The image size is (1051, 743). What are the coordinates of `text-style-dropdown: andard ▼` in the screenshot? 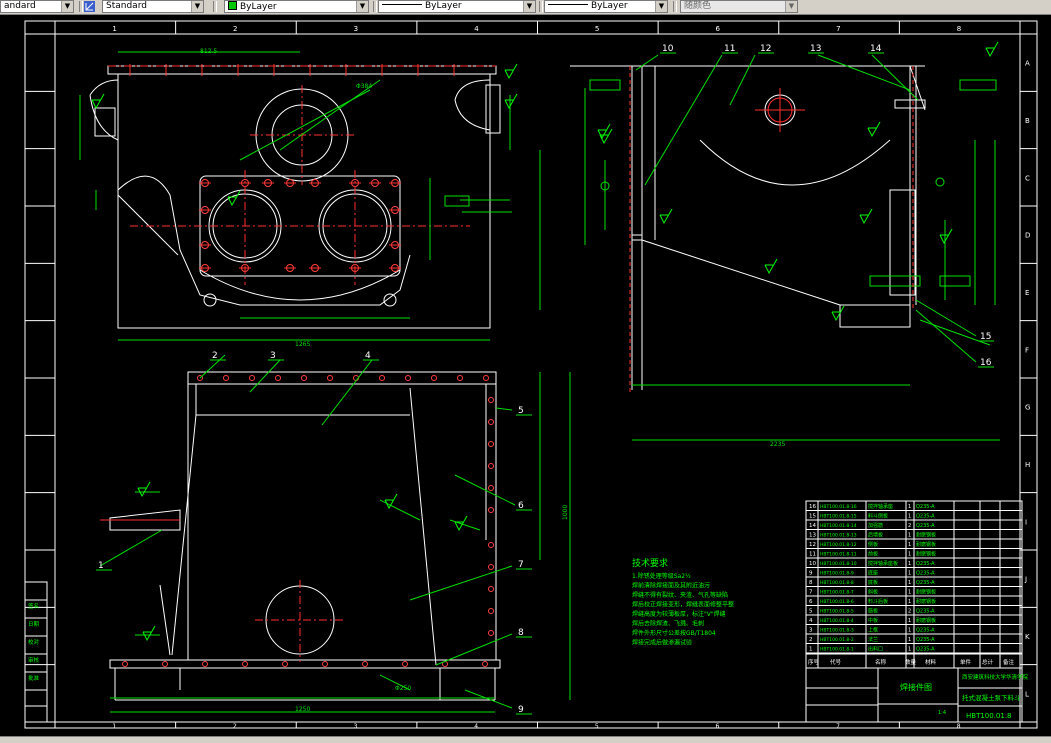 It's located at (37, 6).